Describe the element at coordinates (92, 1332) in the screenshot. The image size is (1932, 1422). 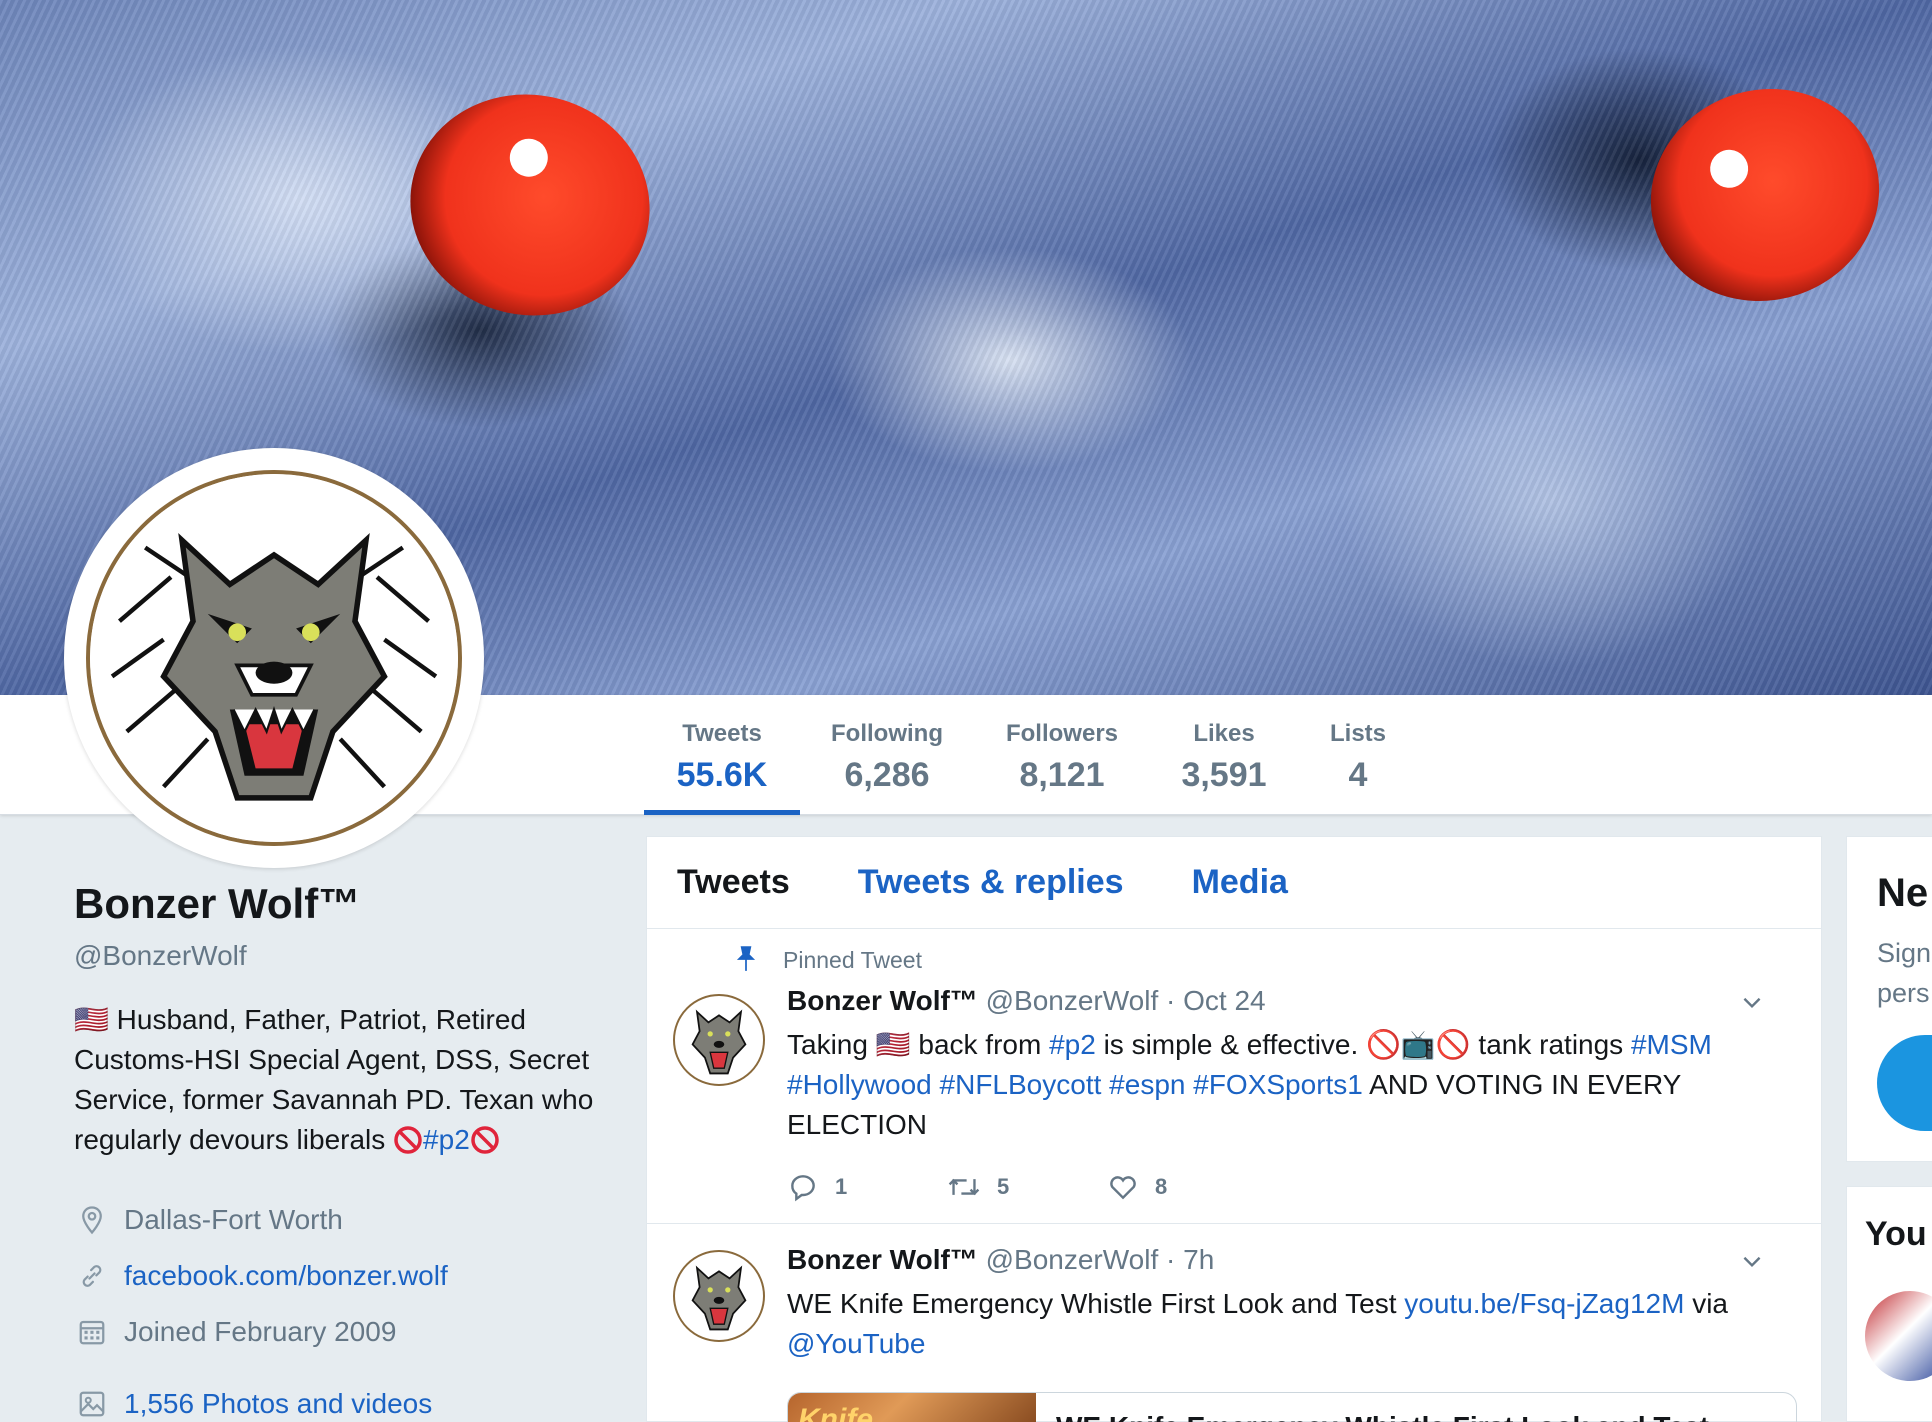
I see `calendar-icon` at that location.